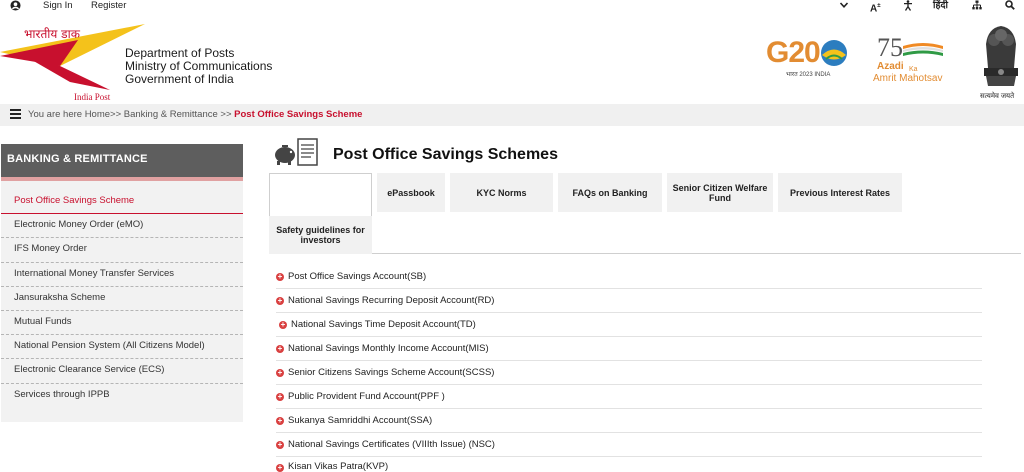 The height and width of the screenshot is (472, 1024). What do you see at coordinates (445, 154) in the screenshot?
I see `page-title: Post Office Savings Schemes` at bounding box center [445, 154].